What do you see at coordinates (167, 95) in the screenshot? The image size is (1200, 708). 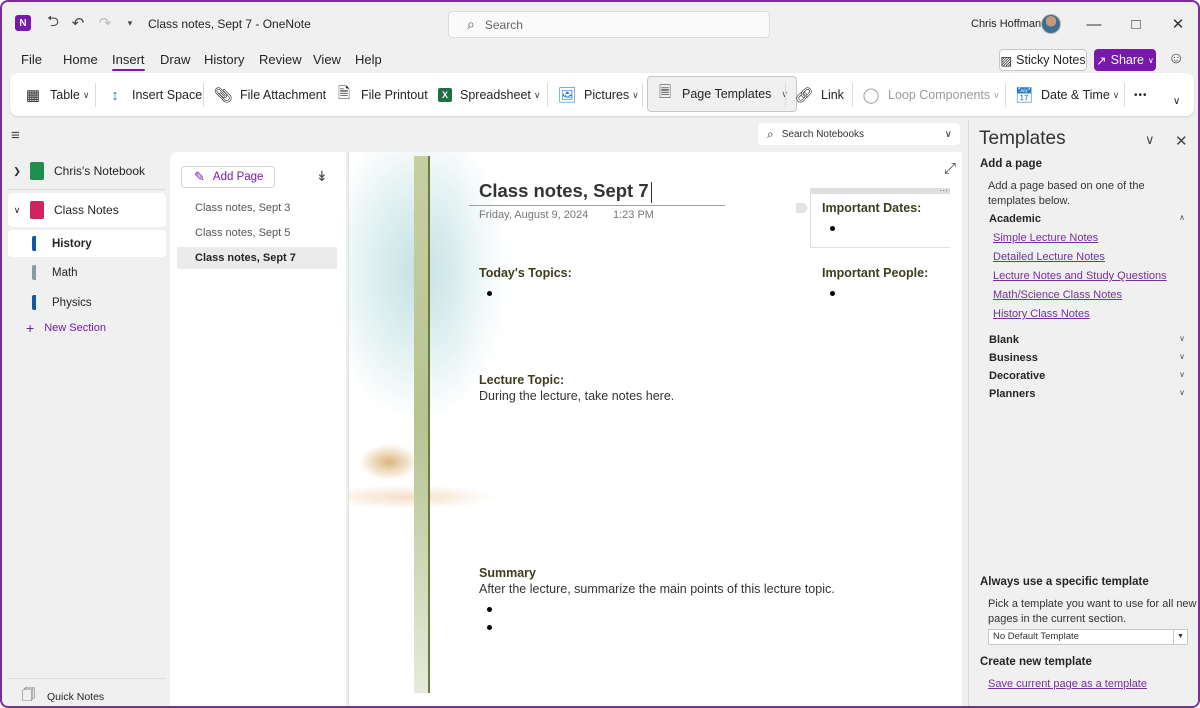 I see `insert-space-label: Insert Space` at bounding box center [167, 95].